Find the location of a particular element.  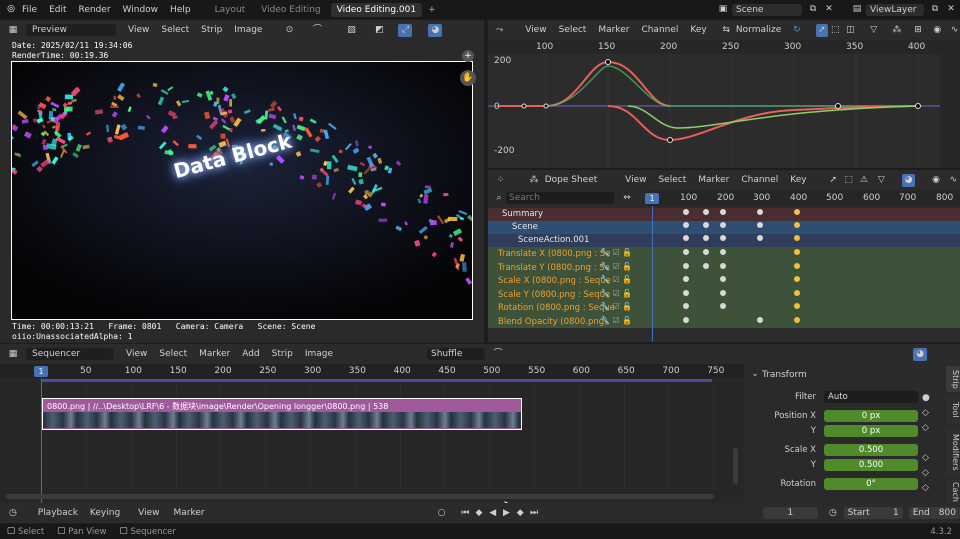

playback-menu: Playback is located at coordinates (58, 513).